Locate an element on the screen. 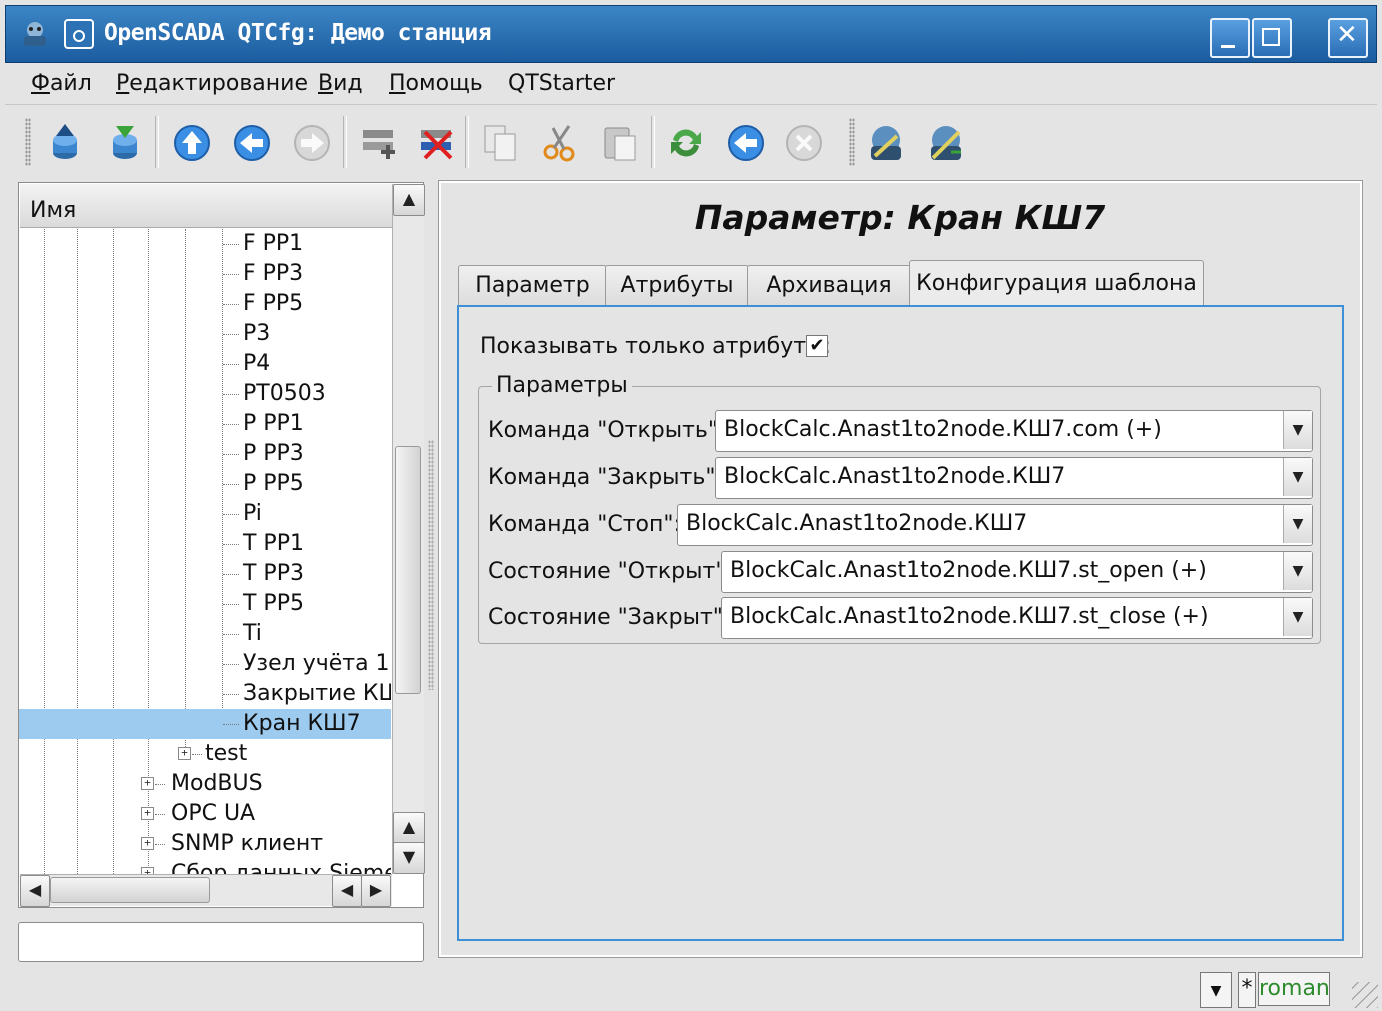  param-value: BlockCalc.Anast1to2node.КШ7 is located at coordinates (895, 476).